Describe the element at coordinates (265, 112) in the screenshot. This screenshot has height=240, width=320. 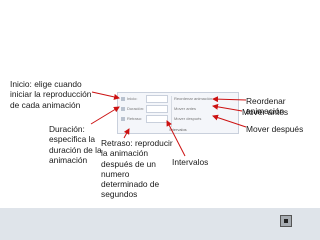
I see `callout-mover-antes: Mover antes` at that location.